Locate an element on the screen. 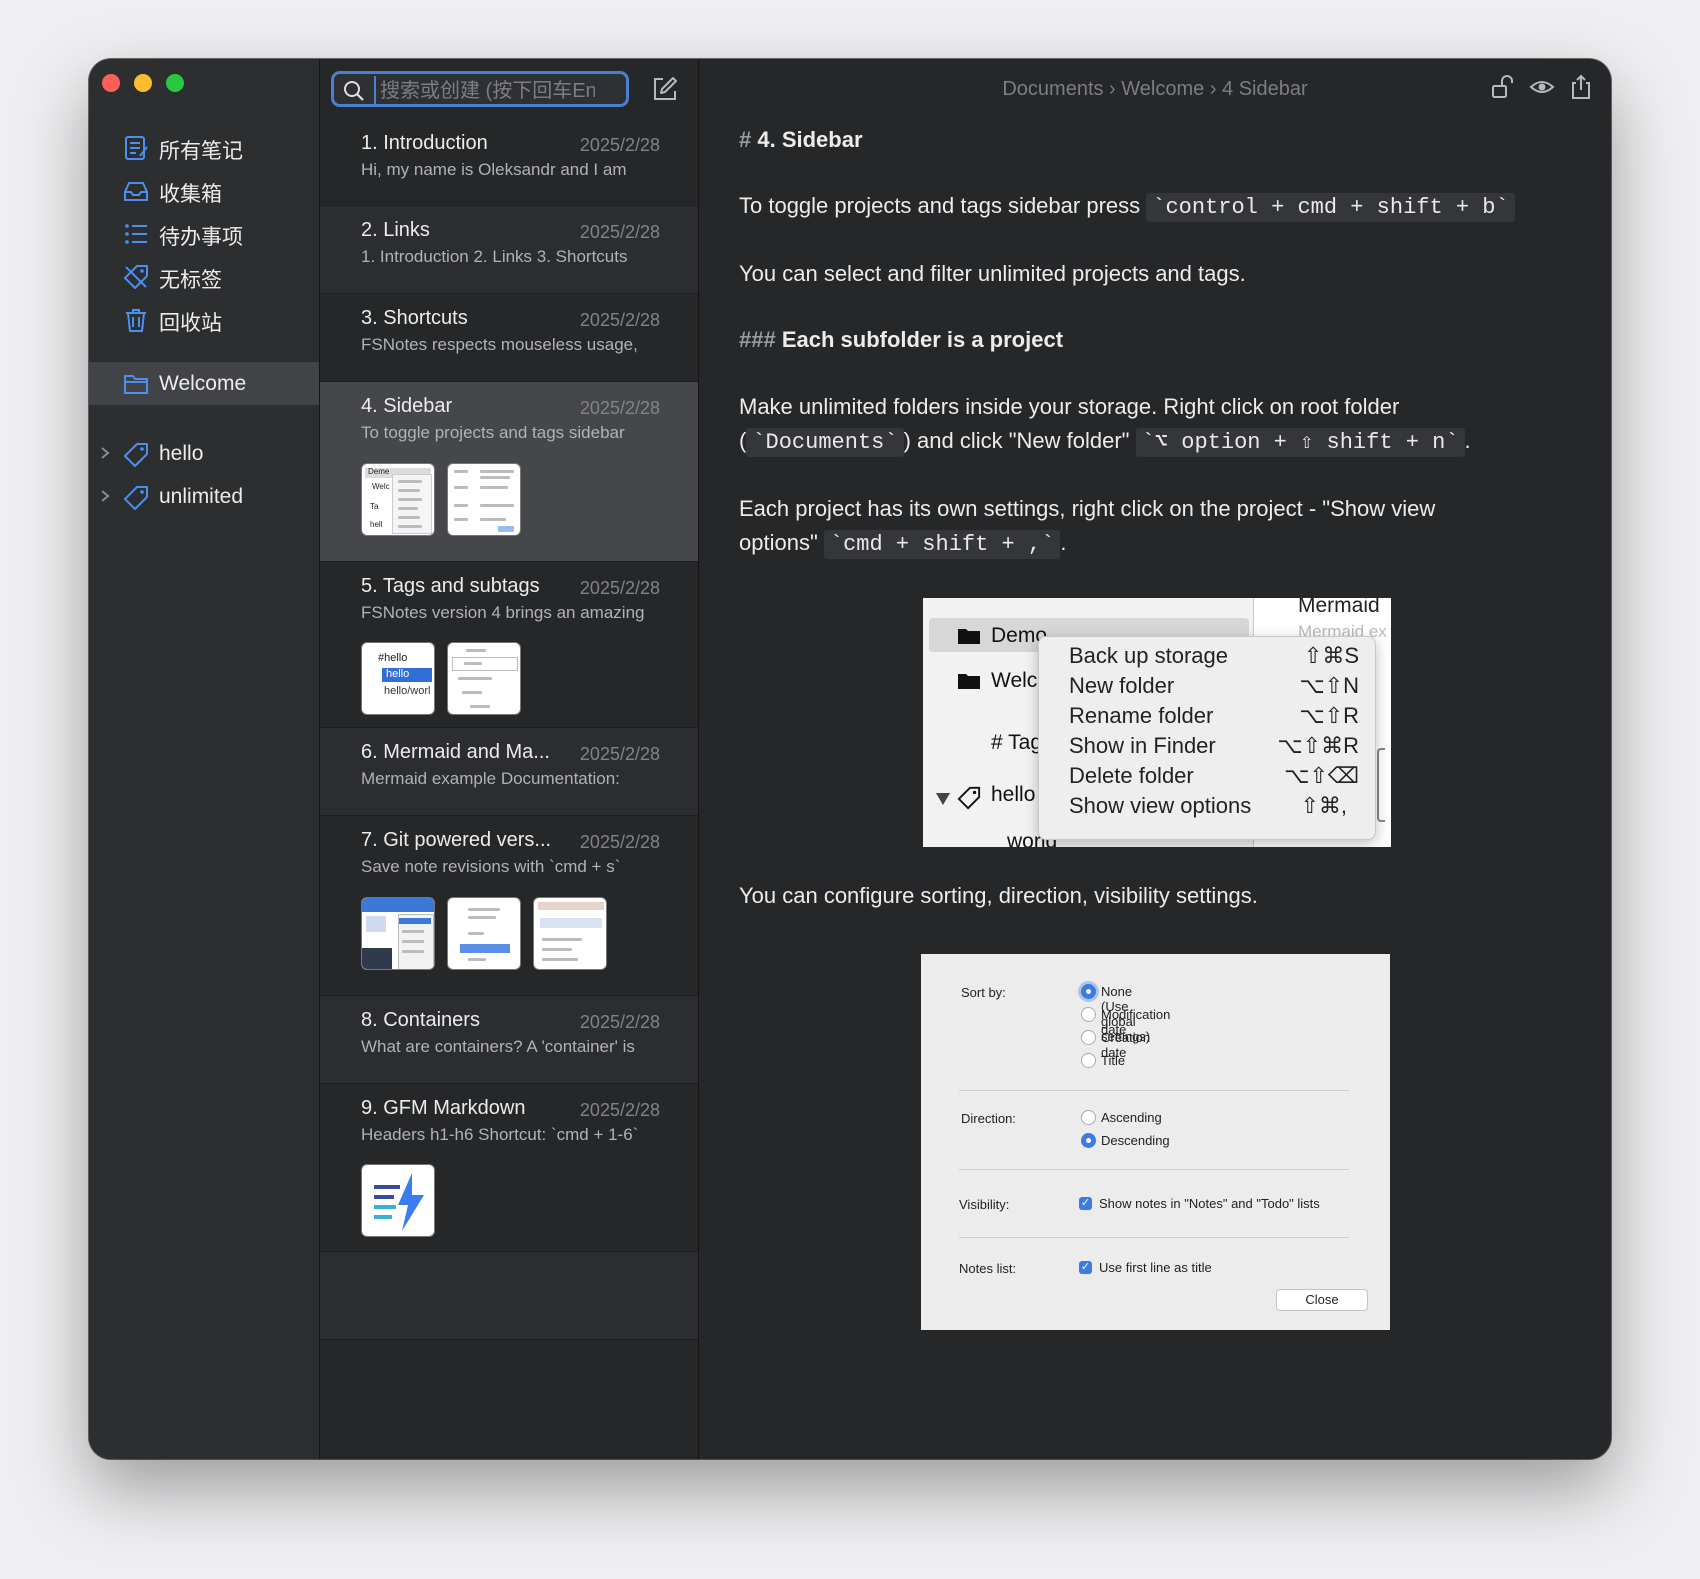  menu-item-label: Rename folder is located at coordinates (1141, 715).